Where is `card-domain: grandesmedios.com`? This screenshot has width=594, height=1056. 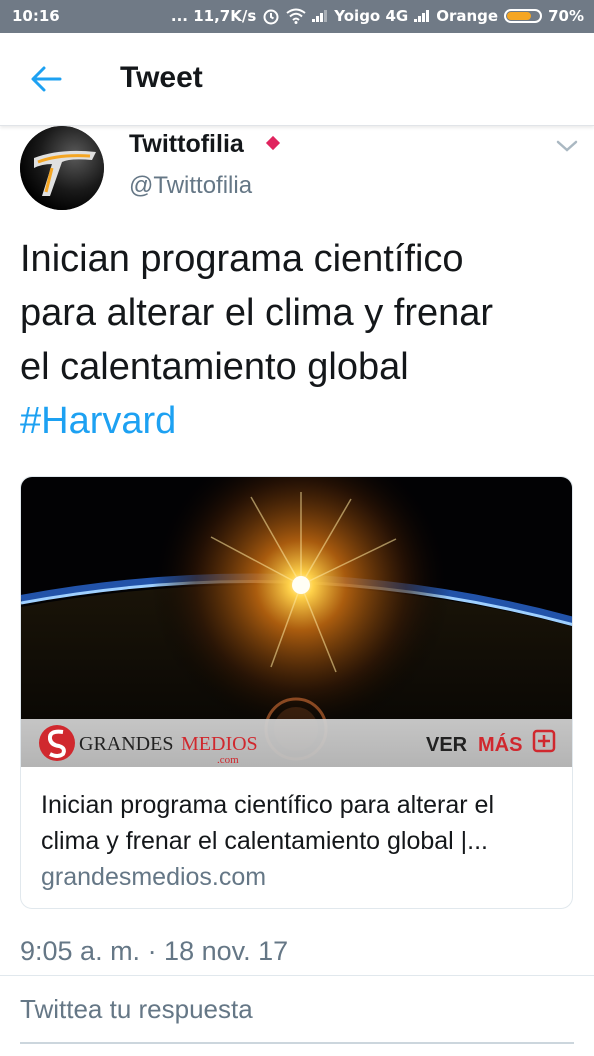 card-domain: grandesmedios.com is located at coordinates (154, 877).